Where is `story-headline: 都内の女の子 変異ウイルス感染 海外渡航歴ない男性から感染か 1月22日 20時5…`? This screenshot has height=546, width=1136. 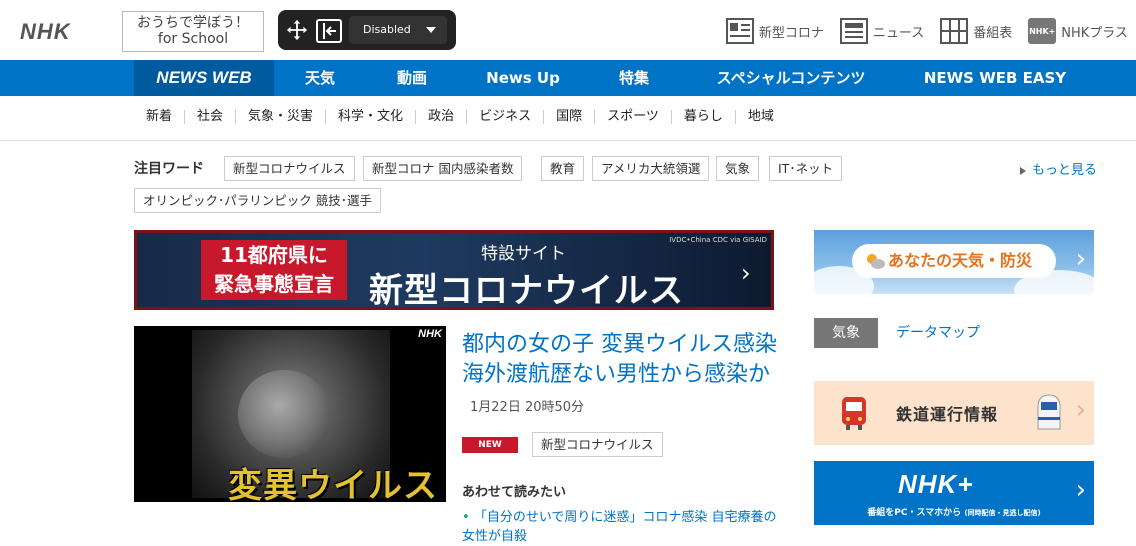
story-headline: 都内の女の子 変異ウイルス感染 海外渡航歴ない男性から感染か 1月22日 20時5… is located at coordinates (620, 376).